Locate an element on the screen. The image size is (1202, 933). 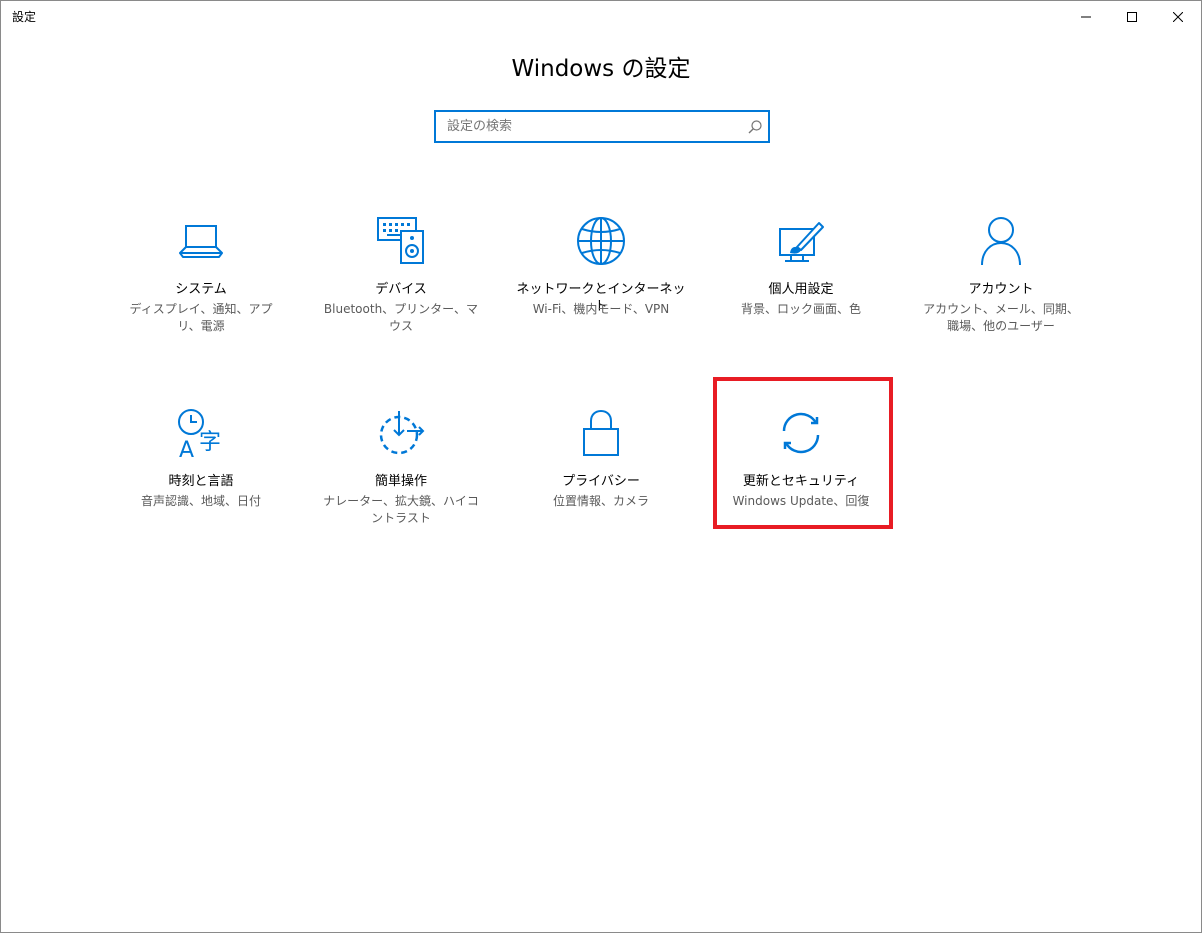
tile-time-language: A 字 時刻と言語 音声認識、地域、日付 is located at coordinates (201, 477).